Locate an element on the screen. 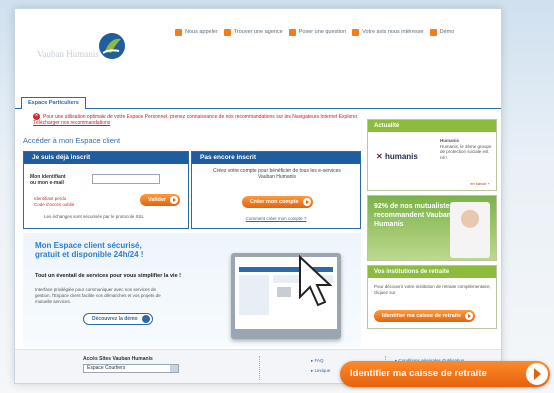  tab-bar: Espace Particuliers is located at coordinates (258, 103).